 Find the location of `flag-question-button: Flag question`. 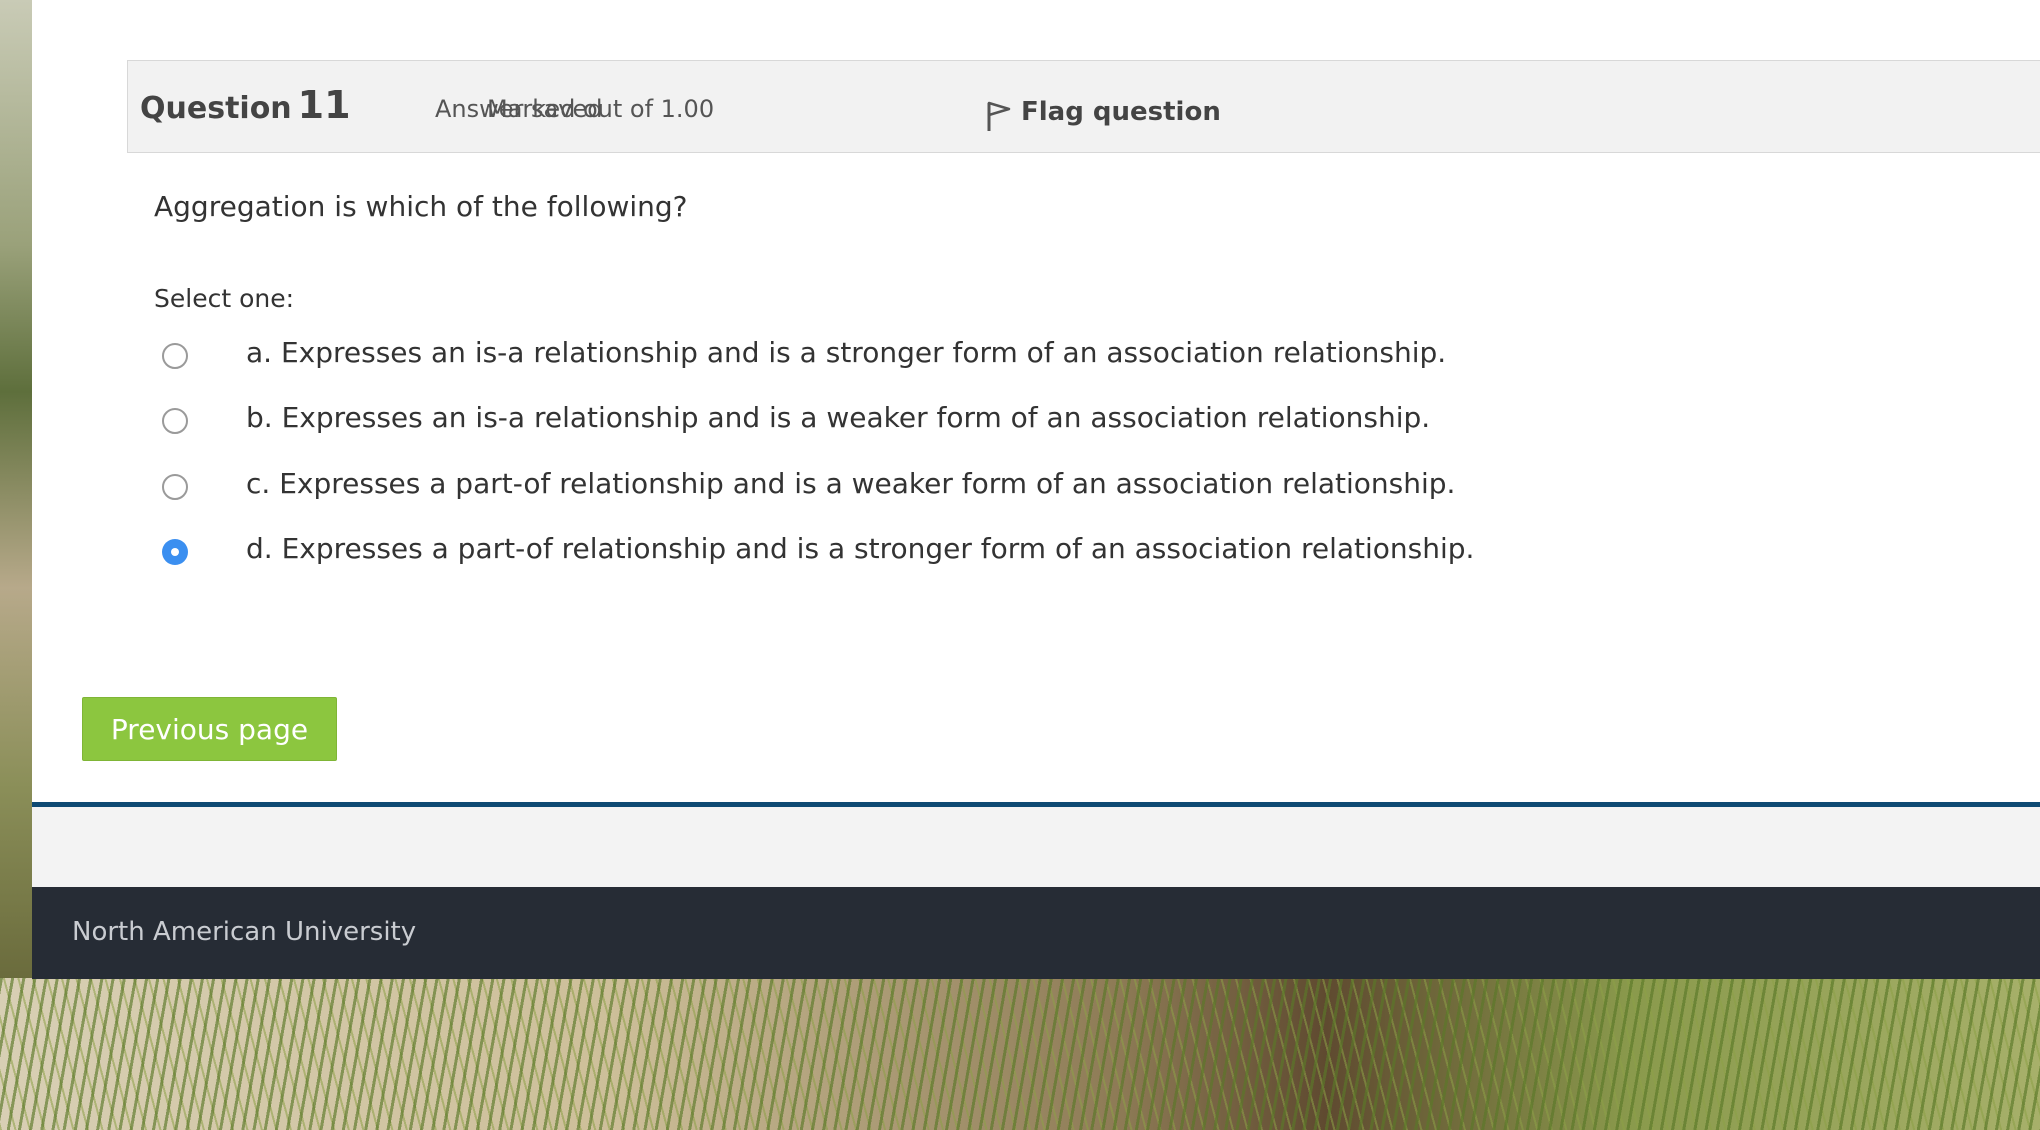

flag-question-button: Flag question is located at coordinates (1102, 112).